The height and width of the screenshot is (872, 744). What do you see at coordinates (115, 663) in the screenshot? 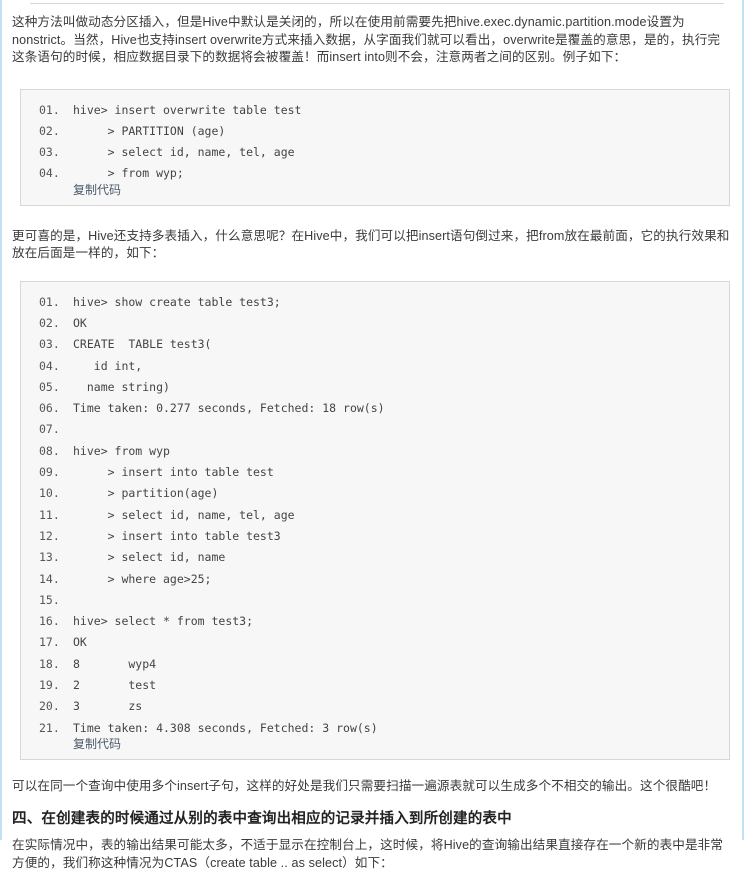
I see `code-line-text: 8 wyp4` at bounding box center [115, 663].